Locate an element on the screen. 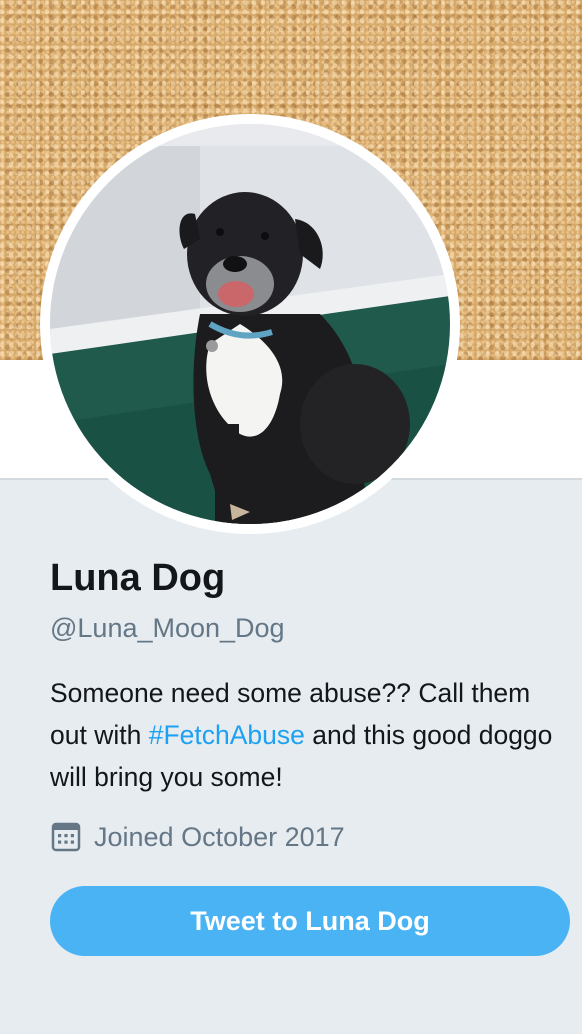 The width and height of the screenshot is (582, 1034). profile-handle: @Luna_Moon_Dog is located at coordinates (167, 628).